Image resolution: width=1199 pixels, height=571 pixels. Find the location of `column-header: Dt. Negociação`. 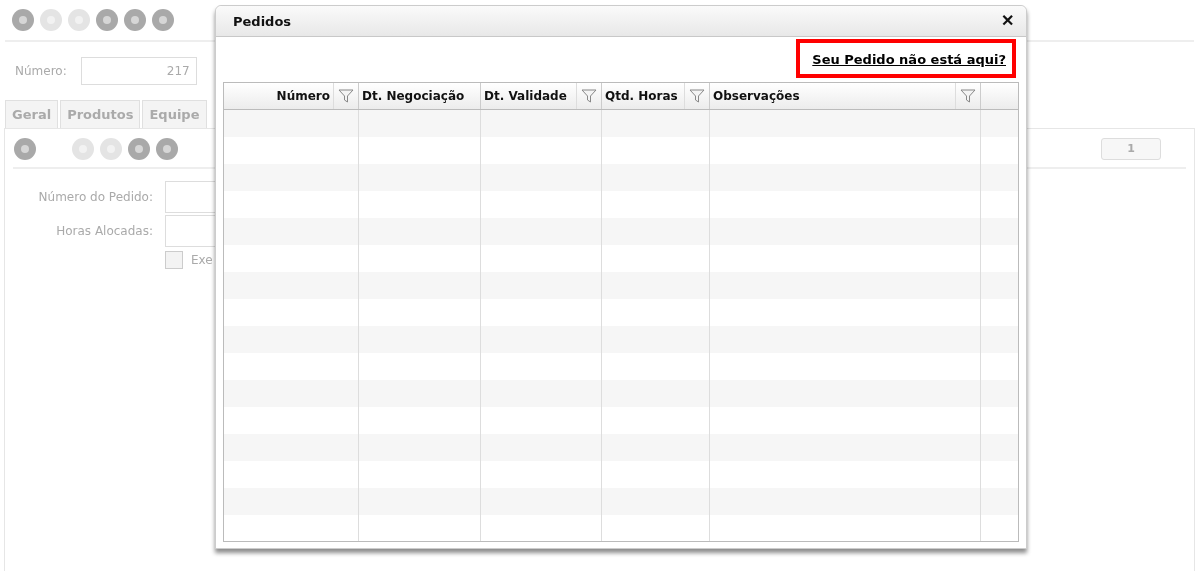

column-header: Dt. Negociação is located at coordinates (419, 96).